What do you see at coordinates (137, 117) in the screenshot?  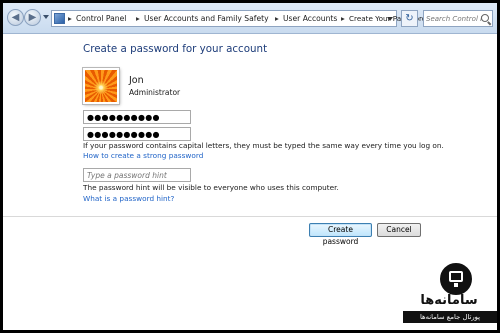 I see `new-password-field` at bounding box center [137, 117].